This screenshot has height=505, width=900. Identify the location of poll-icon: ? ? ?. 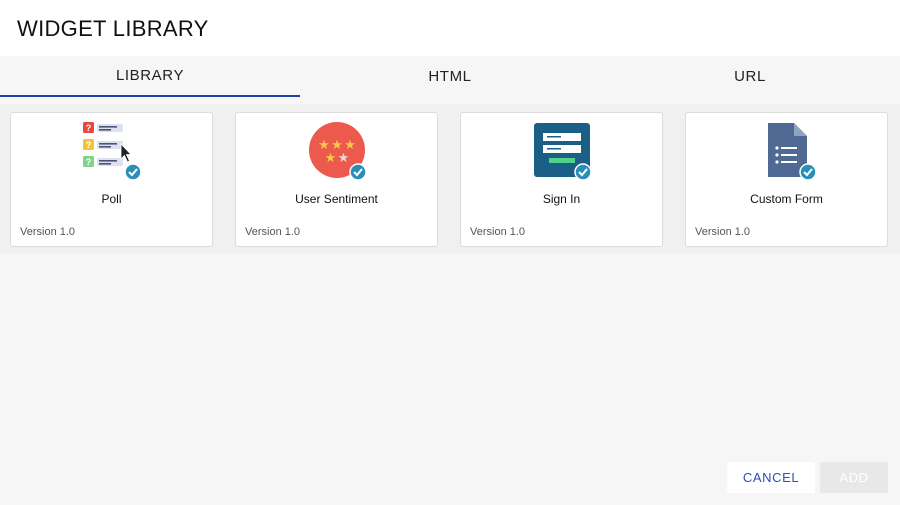
(112, 151).